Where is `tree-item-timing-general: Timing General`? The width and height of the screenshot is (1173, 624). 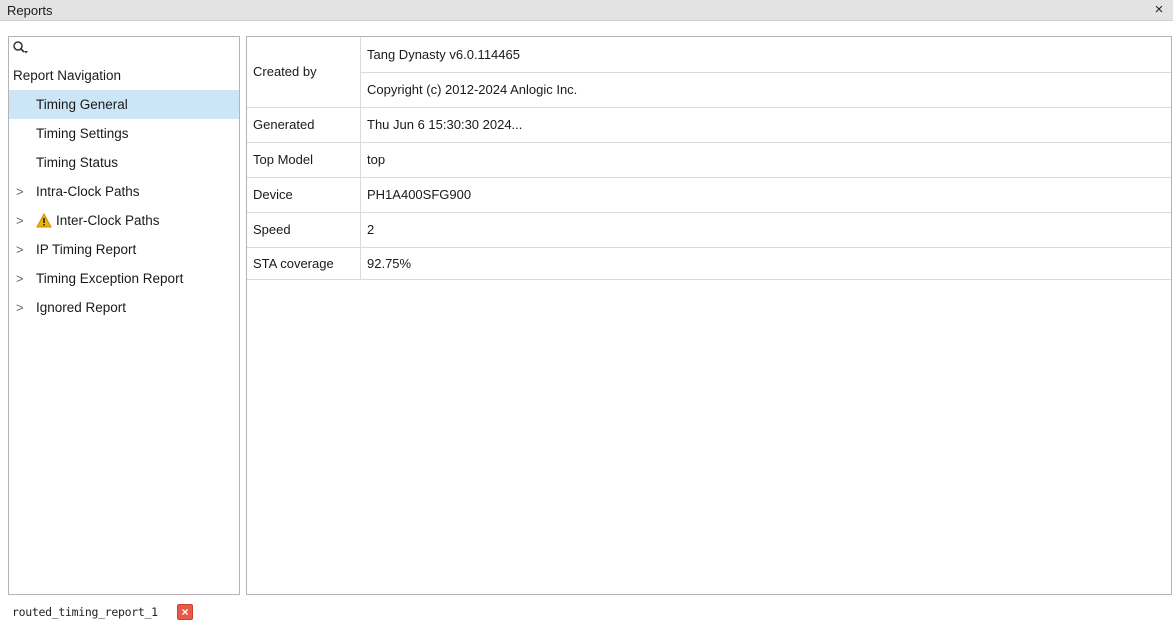 tree-item-timing-general: Timing General is located at coordinates (124, 104).